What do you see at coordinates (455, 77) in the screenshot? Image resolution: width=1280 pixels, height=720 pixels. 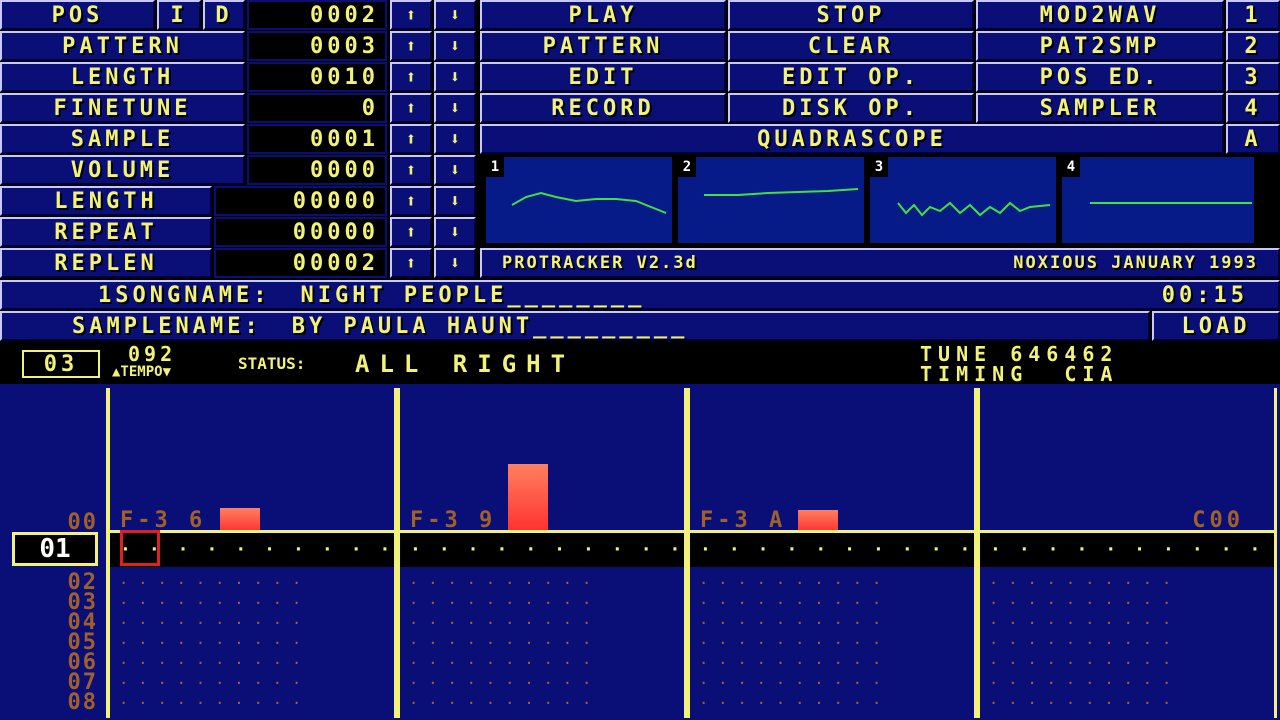 I see `length-down-icon: ⬇` at bounding box center [455, 77].